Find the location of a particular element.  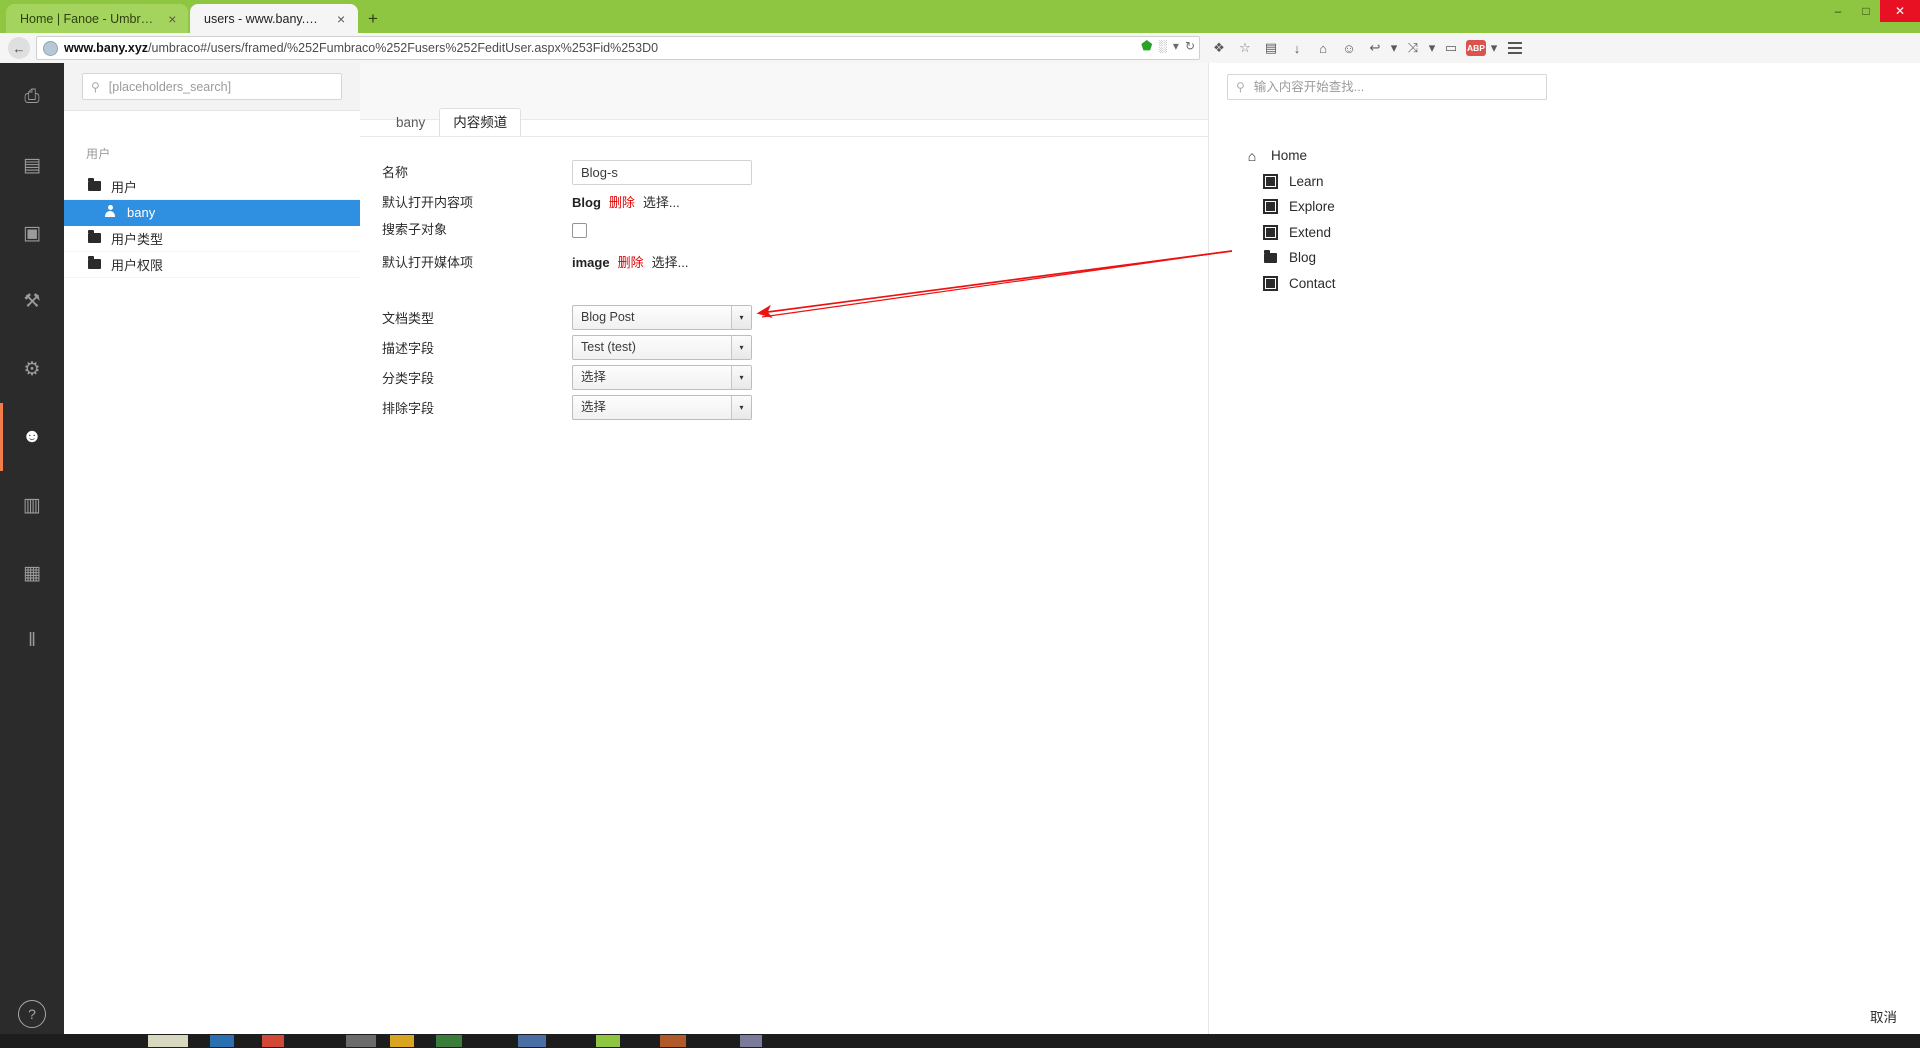

name-input is located at coordinates (662, 172).